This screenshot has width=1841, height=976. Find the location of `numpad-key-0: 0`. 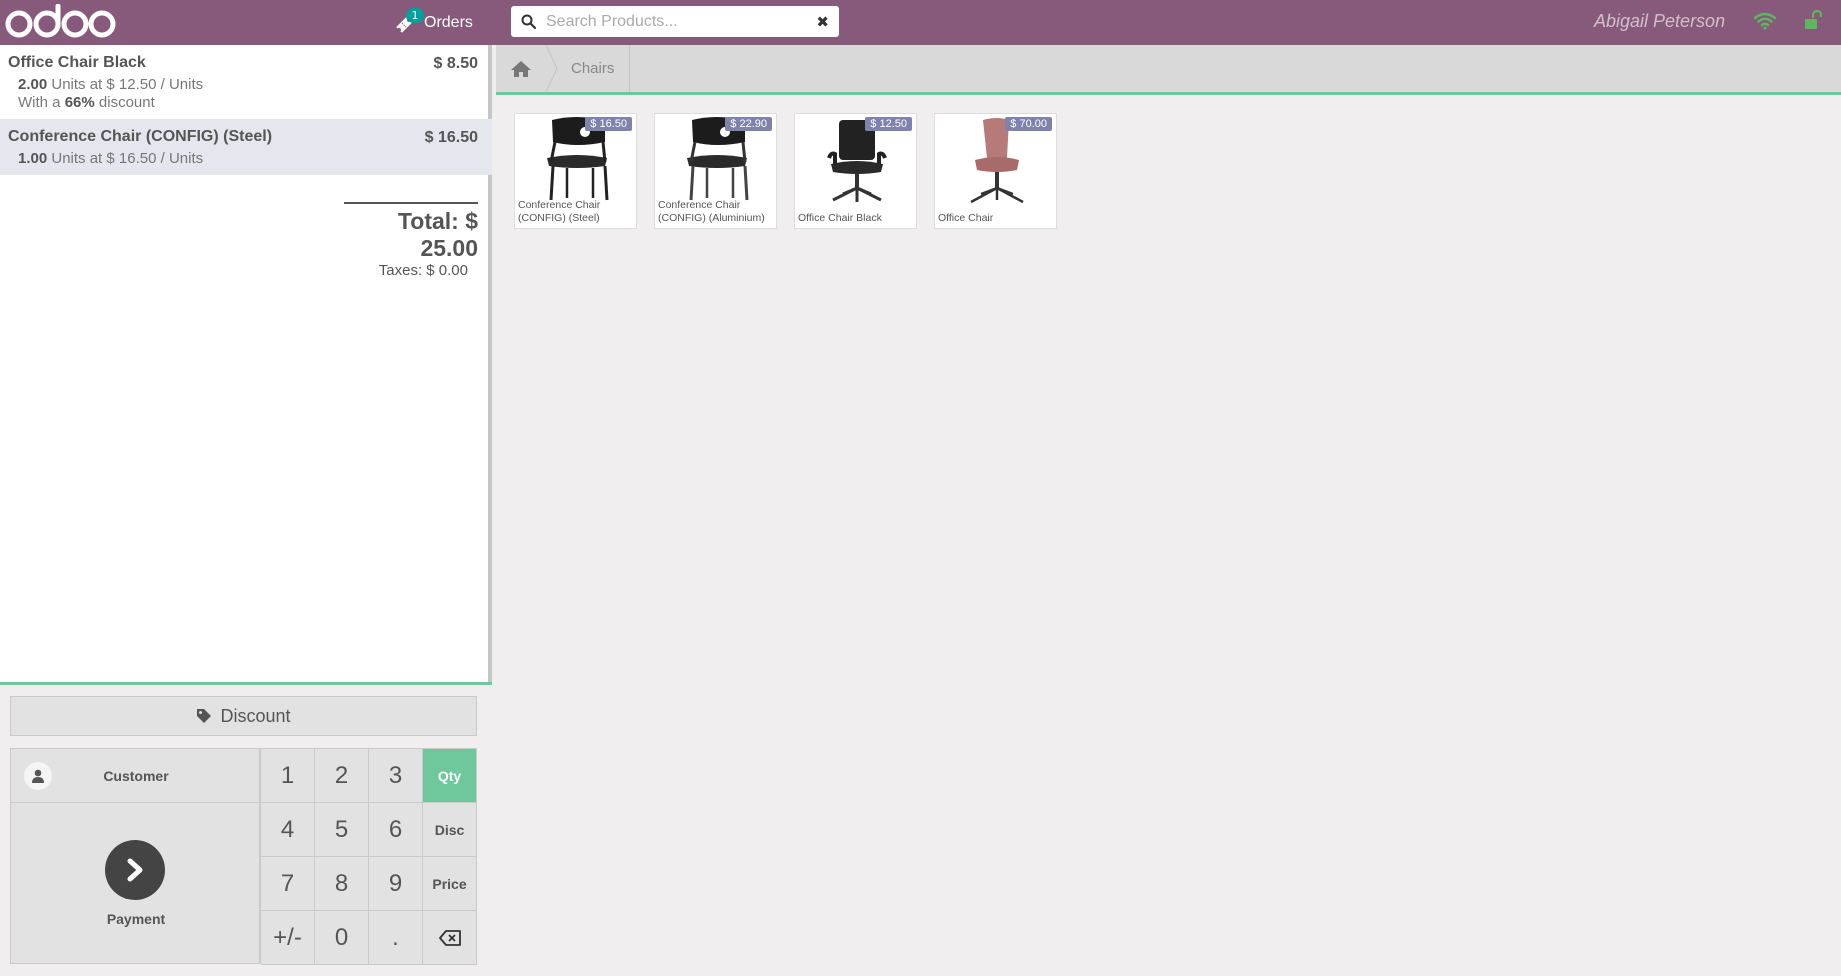

numpad-key-0: 0 is located at coordinates (342, 938).